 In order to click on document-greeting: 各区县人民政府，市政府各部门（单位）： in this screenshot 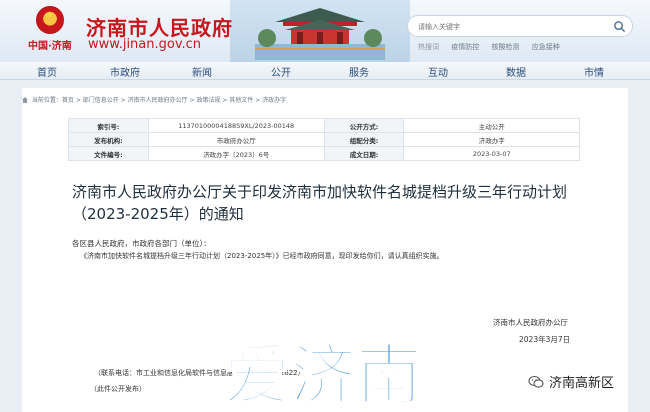, I will do `click(141, 243)`.